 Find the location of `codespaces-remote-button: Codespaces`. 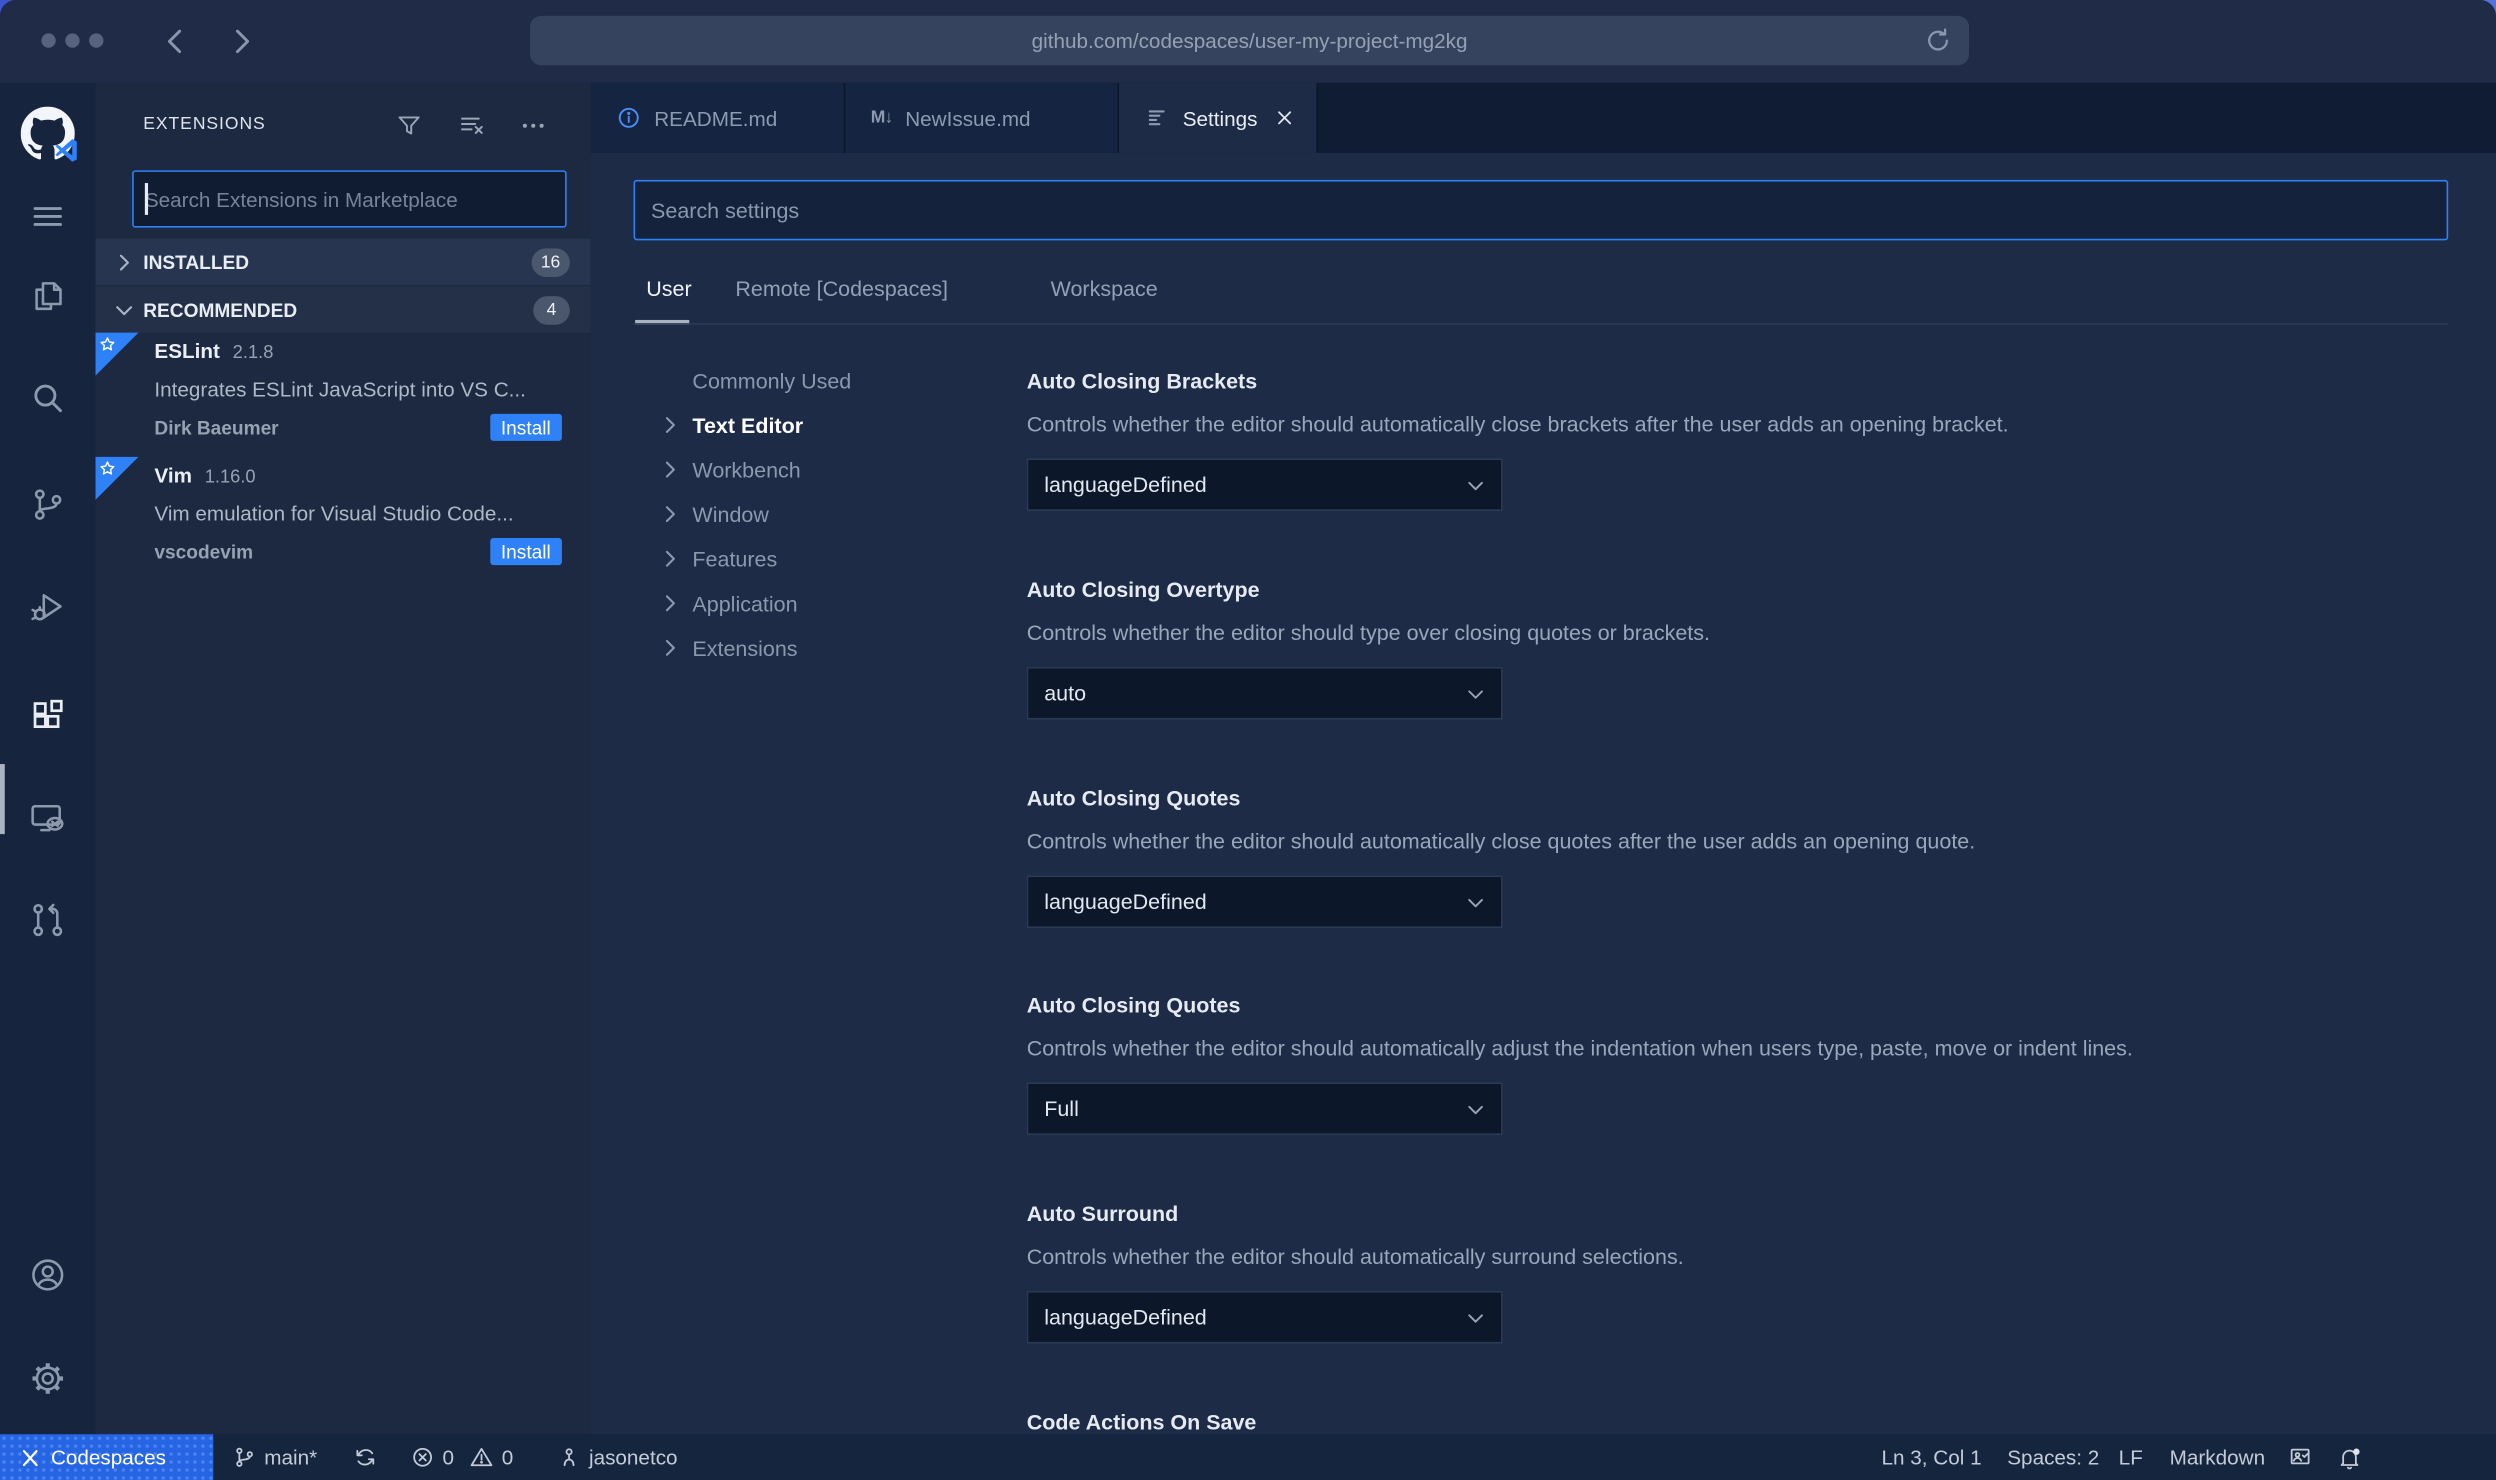

codespaces-remote-button: Codespaces is located at coordinates (107, 1457).